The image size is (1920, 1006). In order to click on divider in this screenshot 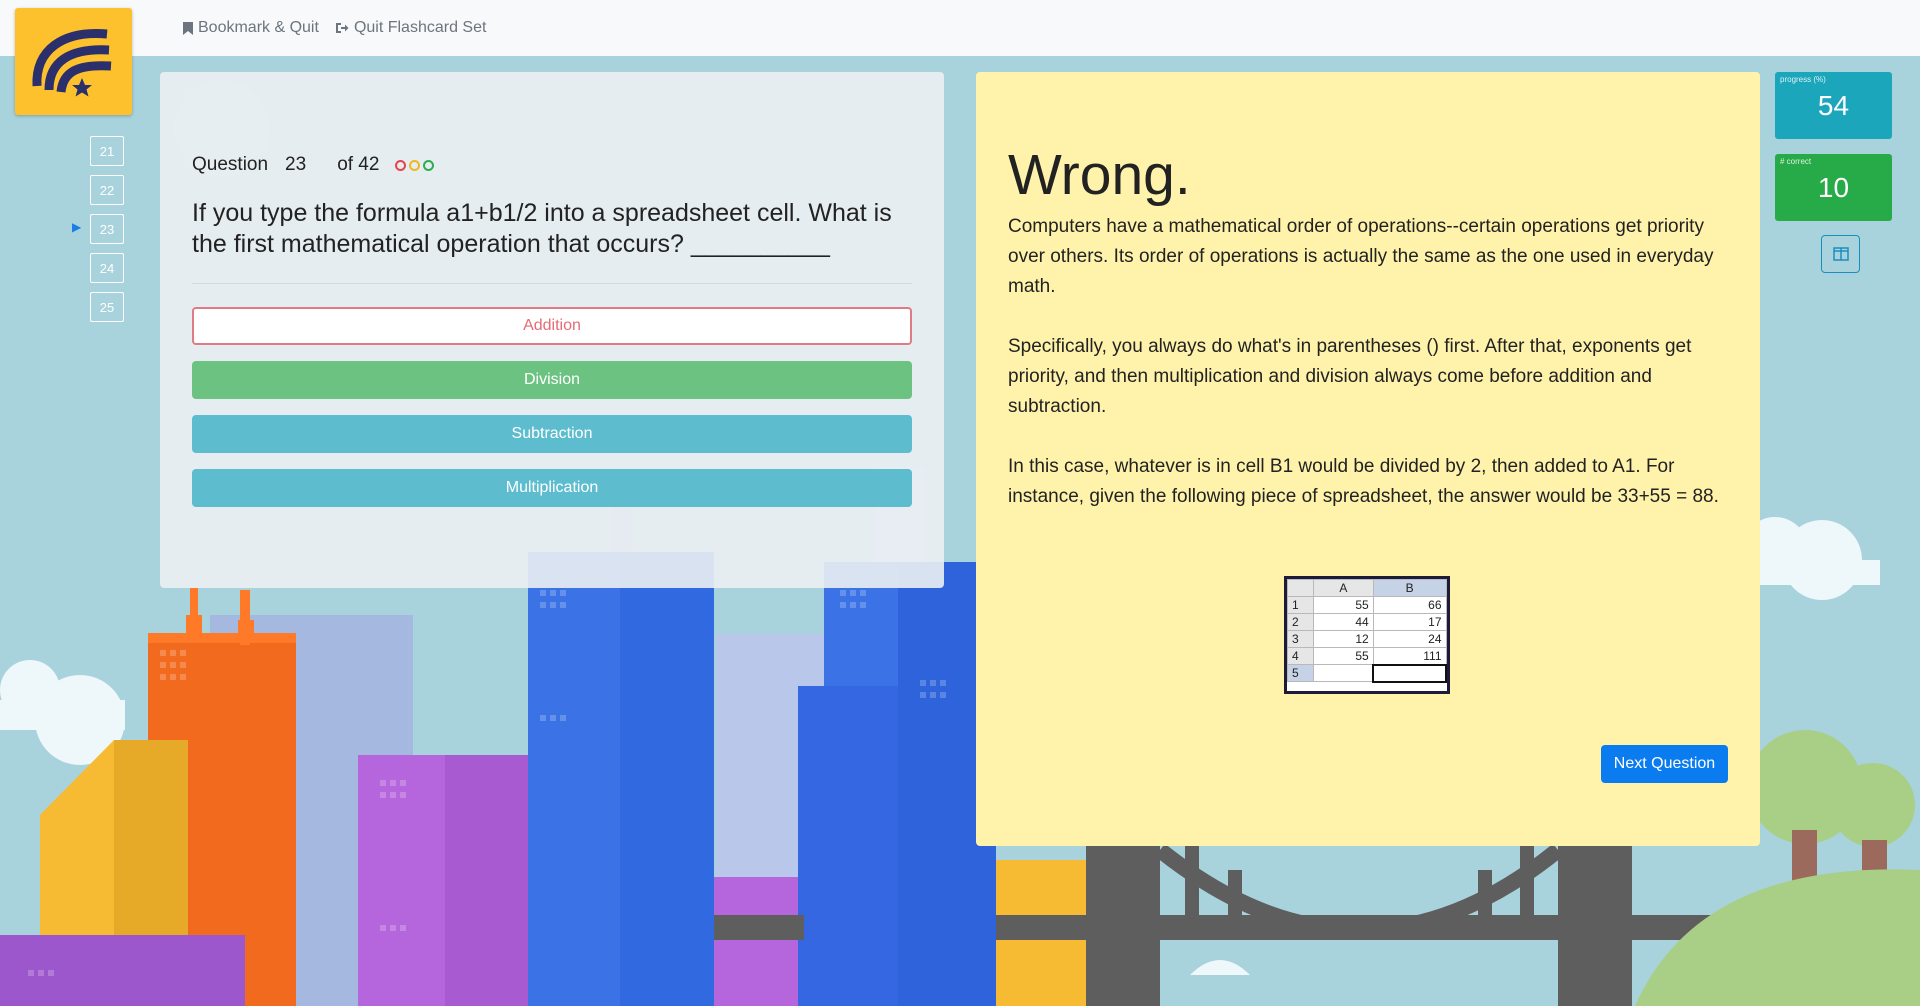, I will do `click(552, 283)`.